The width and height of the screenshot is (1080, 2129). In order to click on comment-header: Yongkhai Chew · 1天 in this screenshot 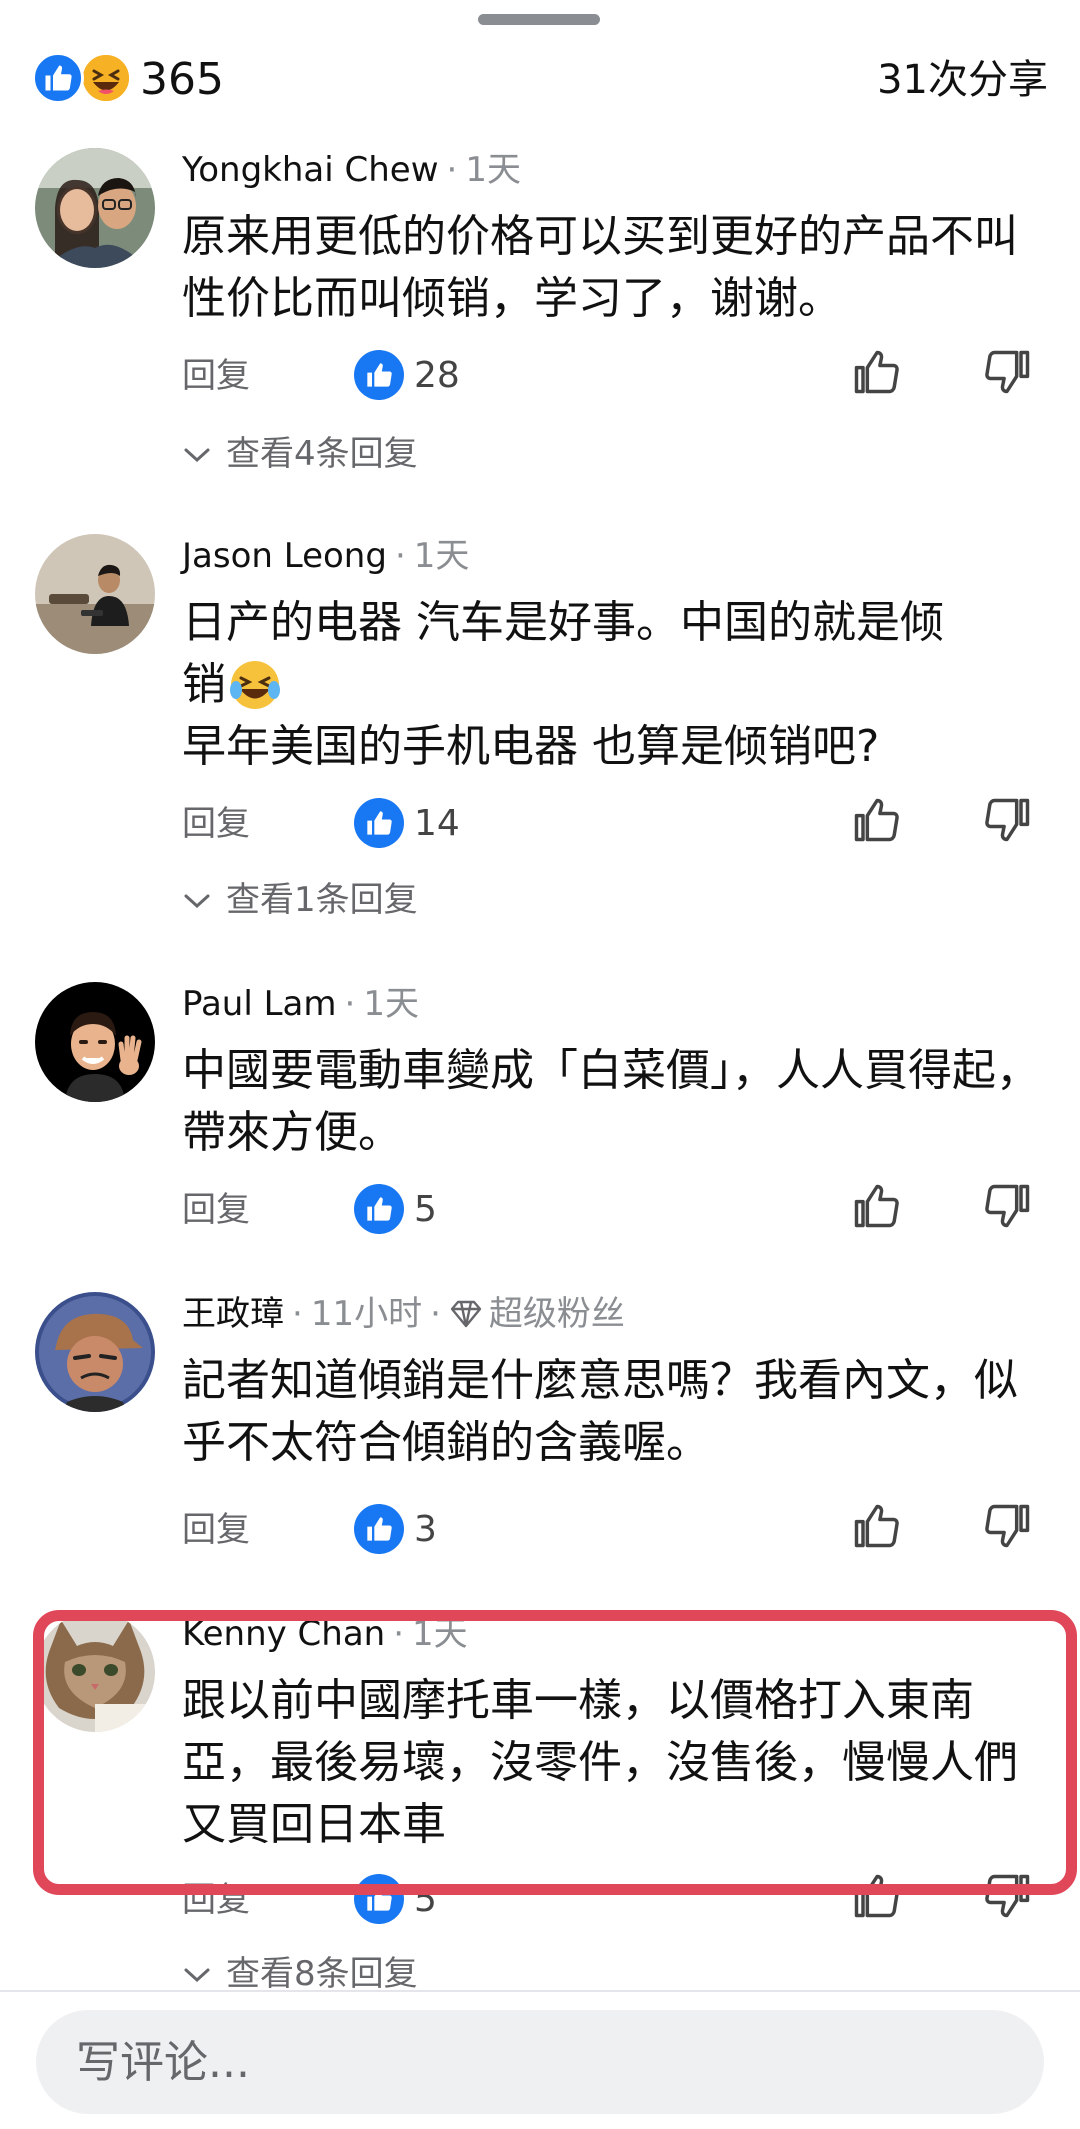, I will do `click(351, 170)`.